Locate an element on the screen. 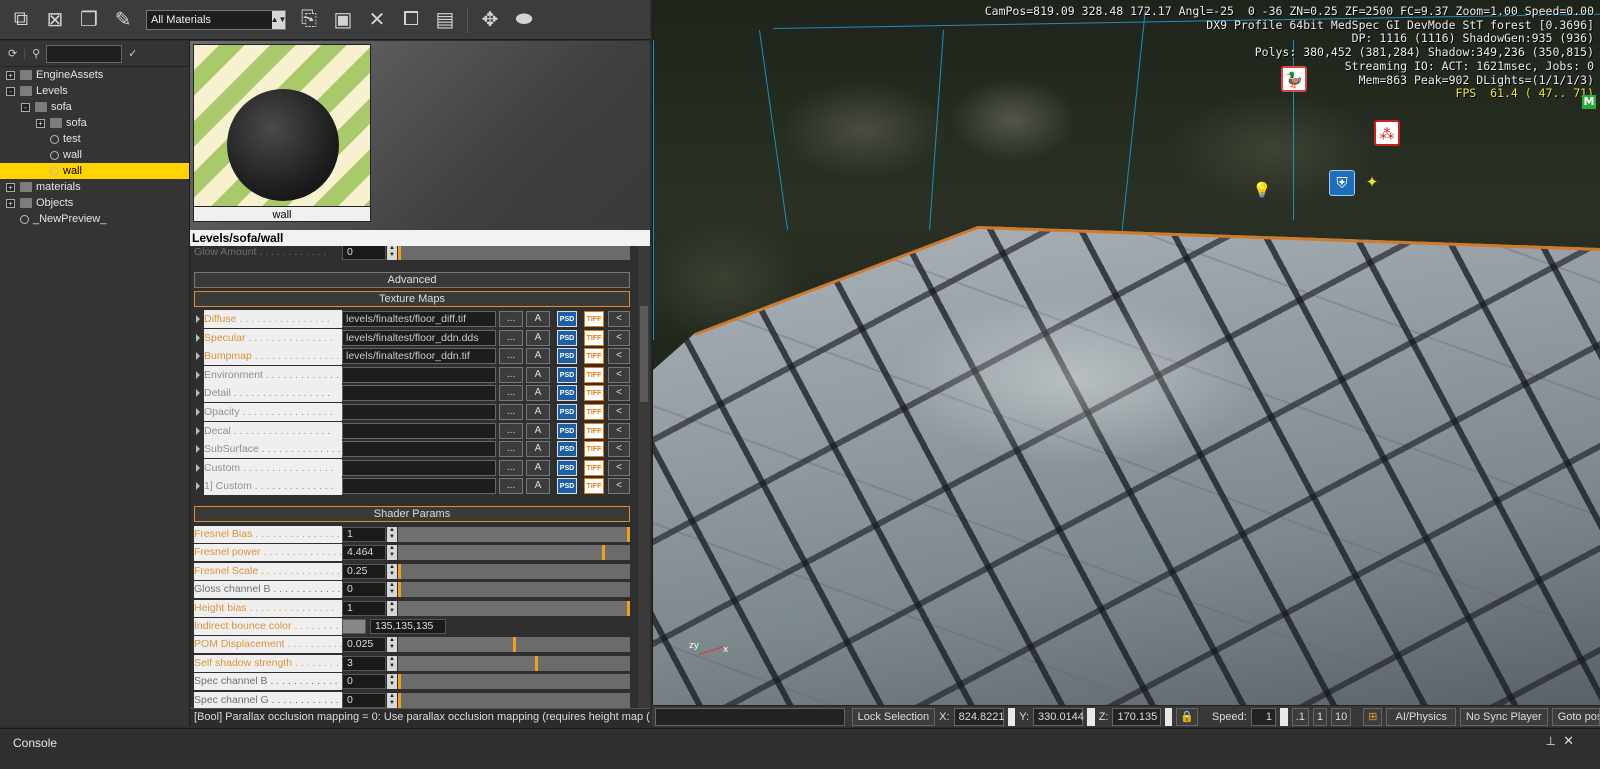 This screenshot has height=769, width=1600. tree-search-input is located at coordinates (84, 53).